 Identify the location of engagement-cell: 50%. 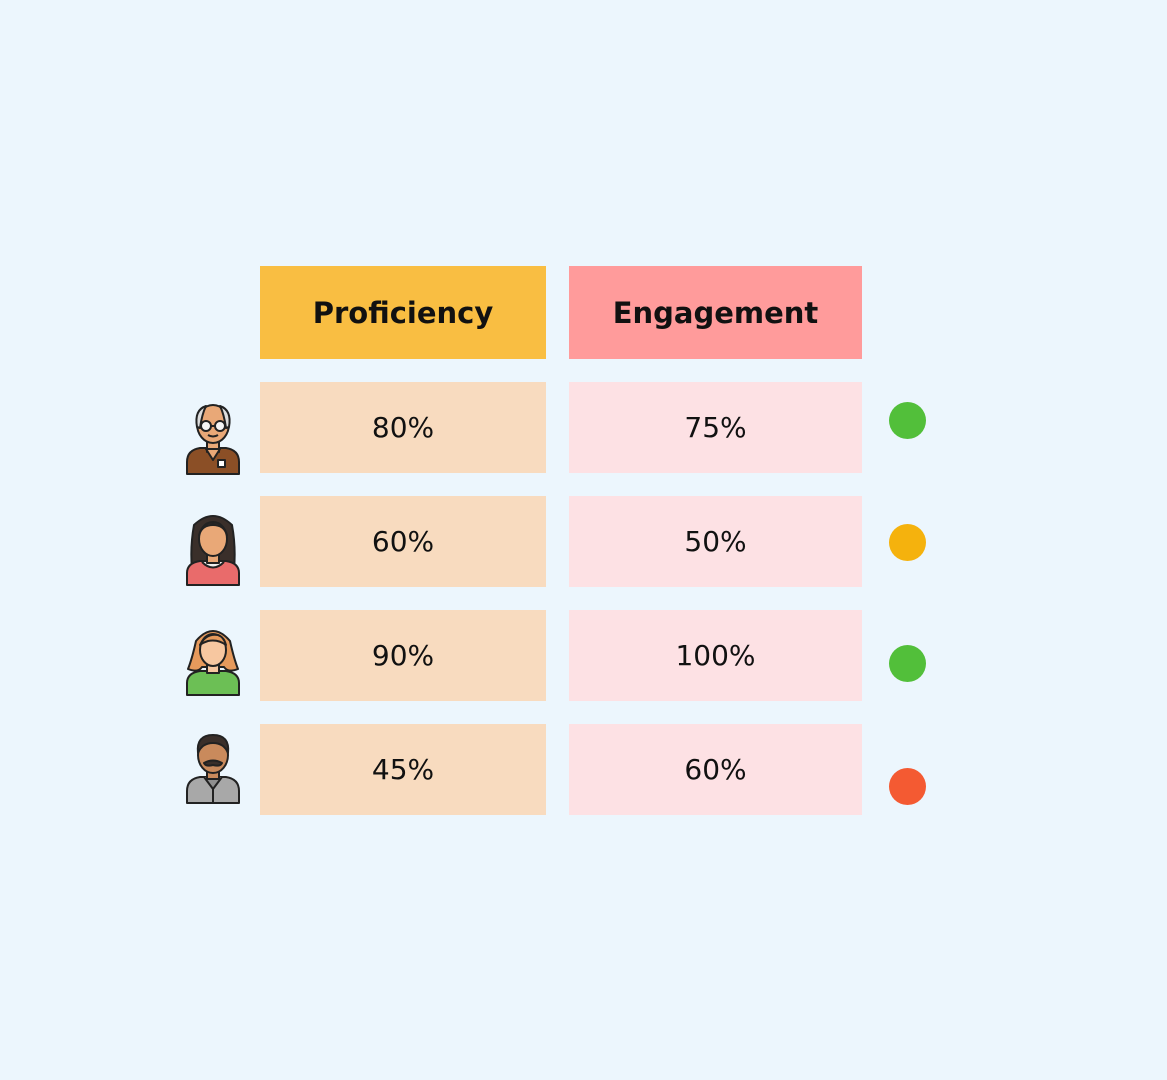
(715, 541).